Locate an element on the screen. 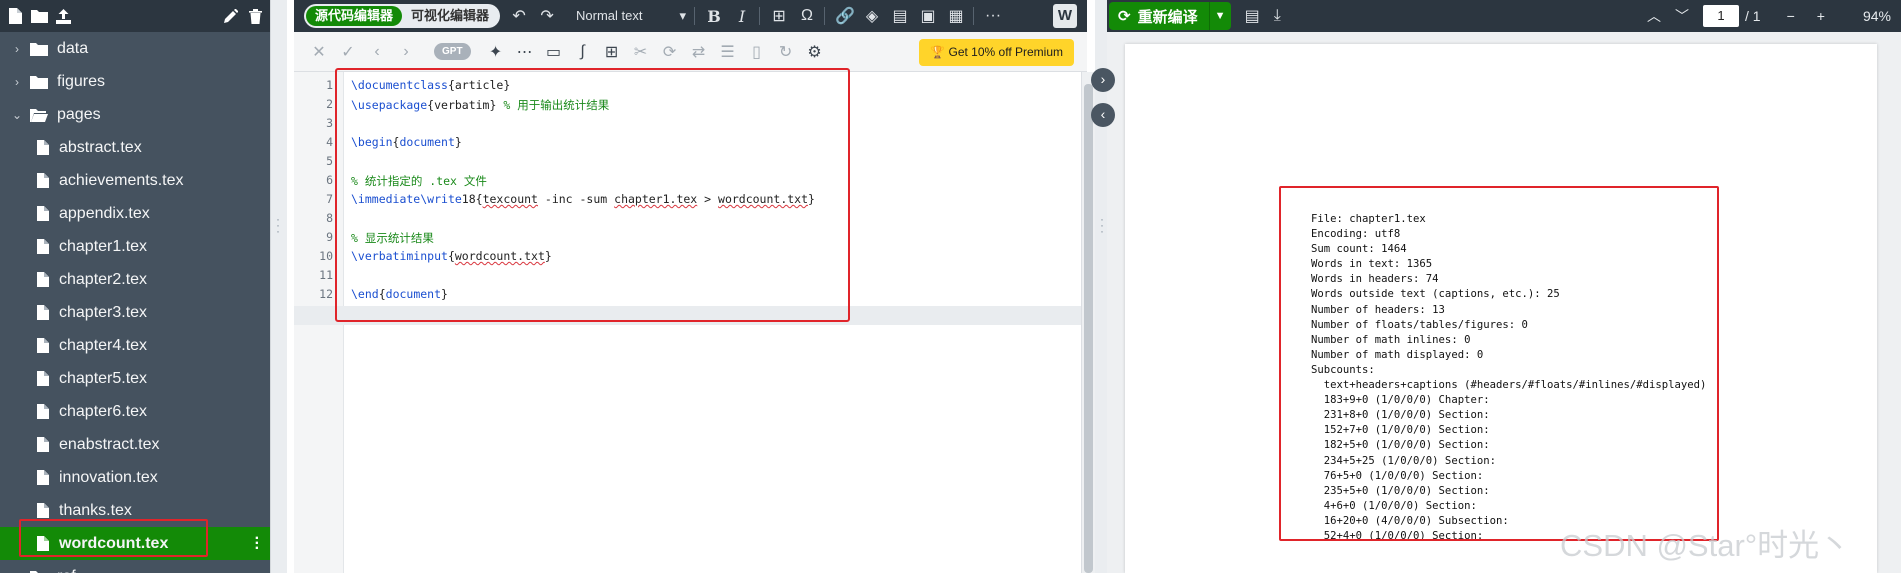 The width and height of the screenshot is (1901, 573). next-icon: › is located at coordinates (406, 52).